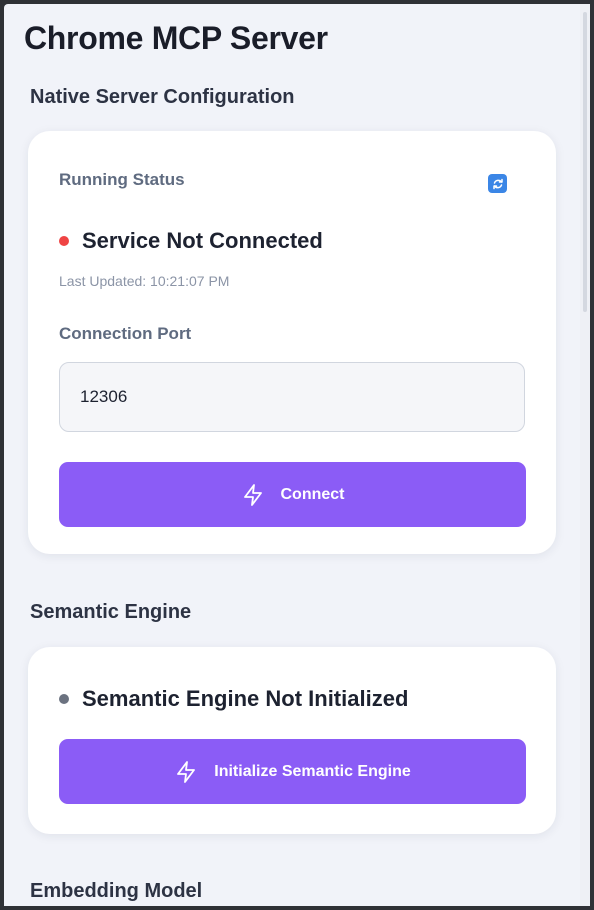 The image size is (594, 910). Describe the element at coordinates (292, 397) in the screenshot. I see `connection-port-input` at that location.